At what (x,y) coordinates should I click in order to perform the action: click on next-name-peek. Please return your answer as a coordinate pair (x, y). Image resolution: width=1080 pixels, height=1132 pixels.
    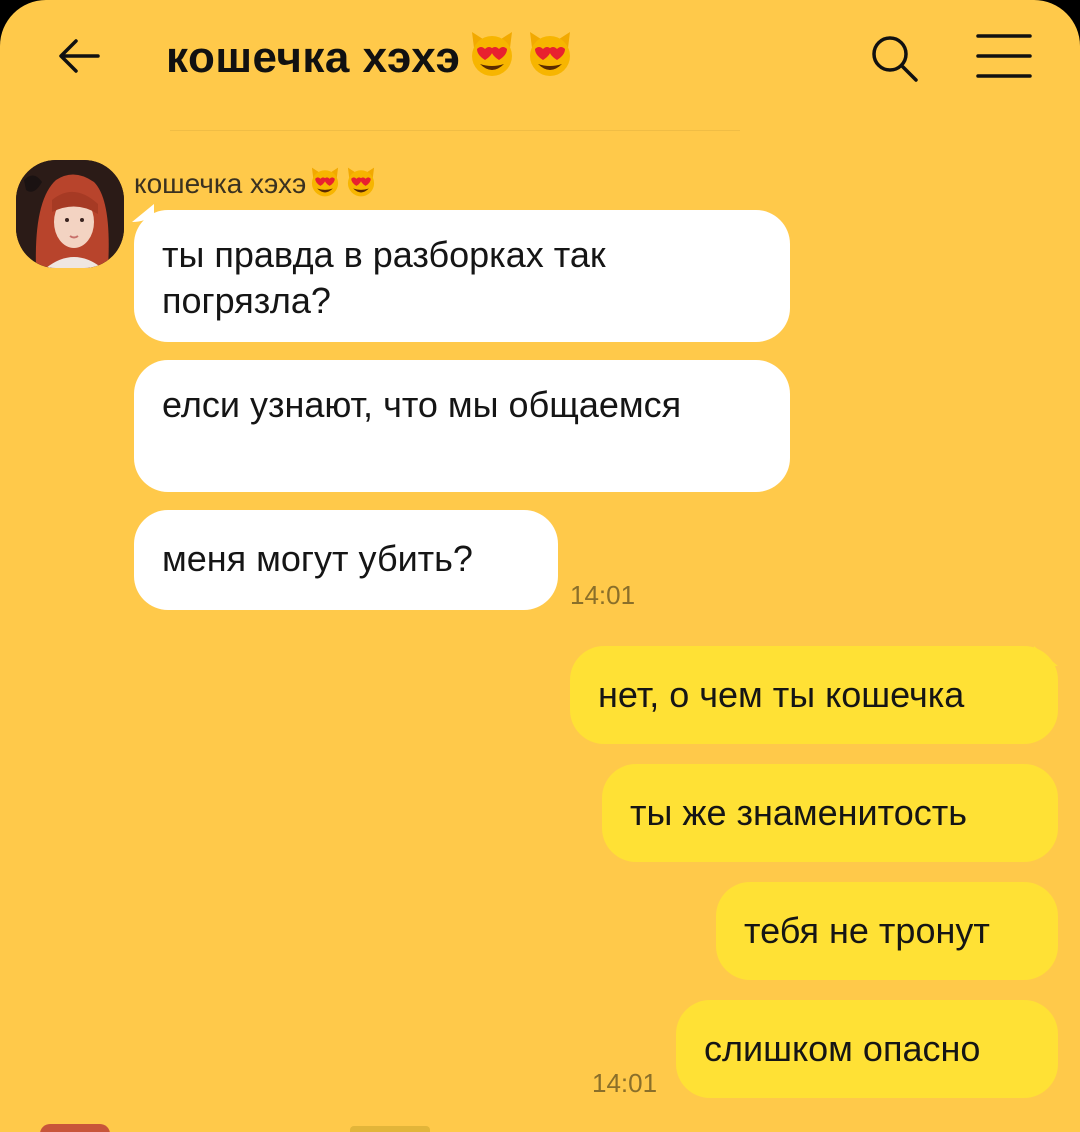
    Looking at the image, I should click on (390, 1129).